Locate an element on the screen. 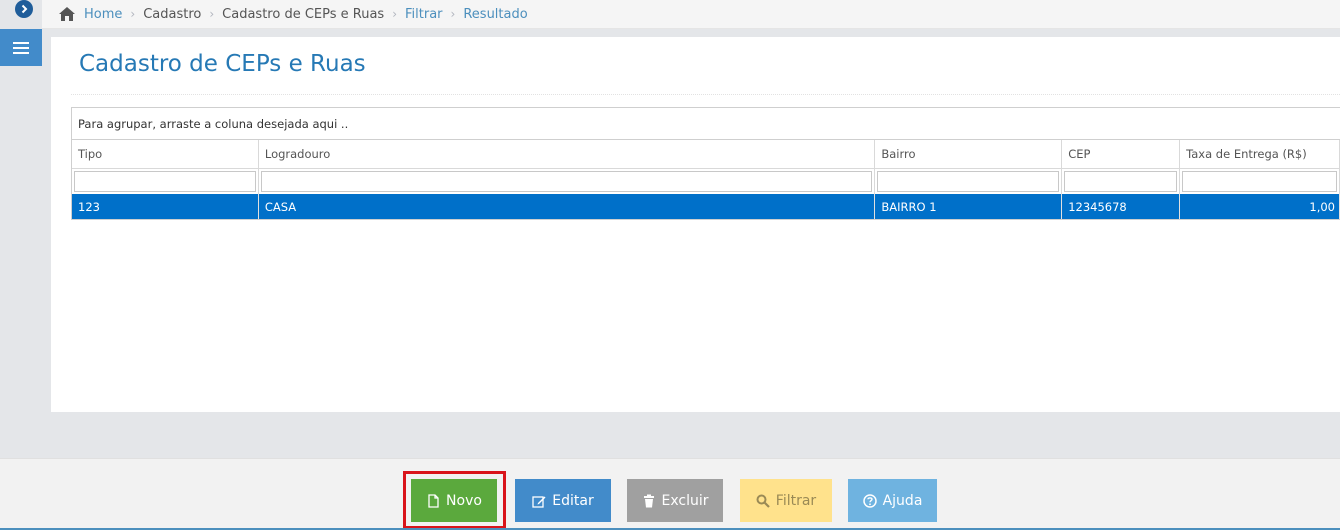  excluir-button: Excluir is located at coordinates (675, 500).